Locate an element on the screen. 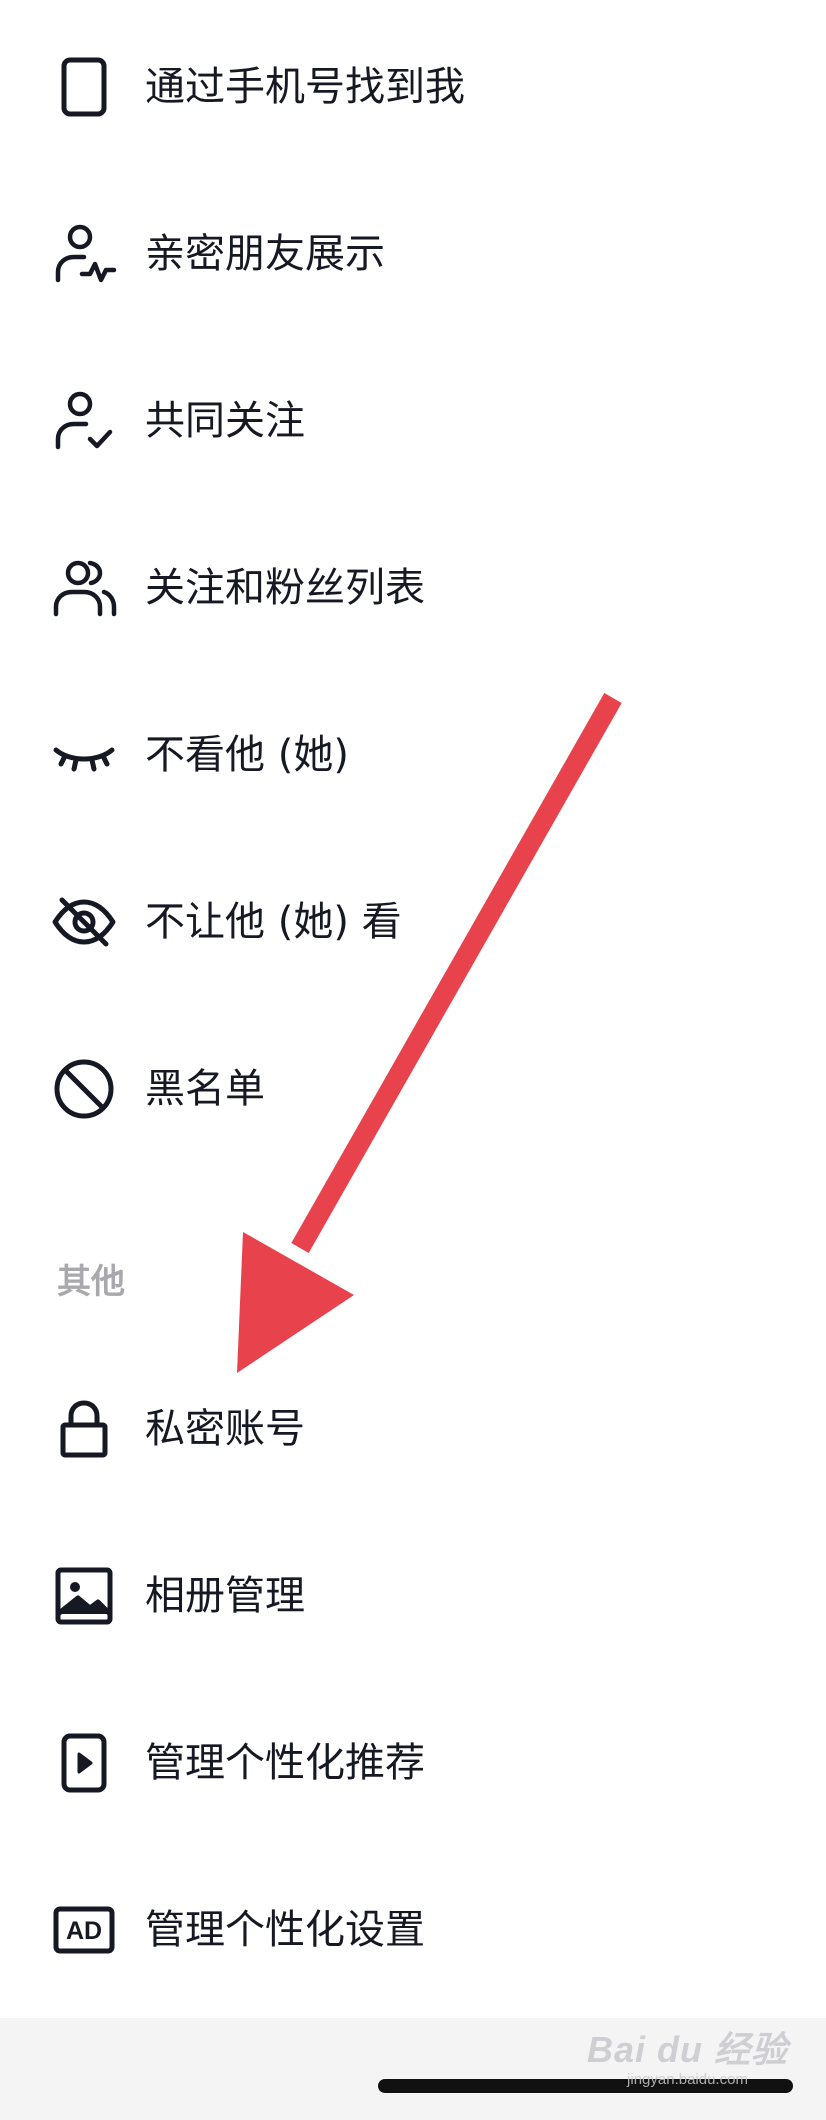 The height and width of the screenshot is (2120, 826). image-icon is located at coordinates (84, 1596).